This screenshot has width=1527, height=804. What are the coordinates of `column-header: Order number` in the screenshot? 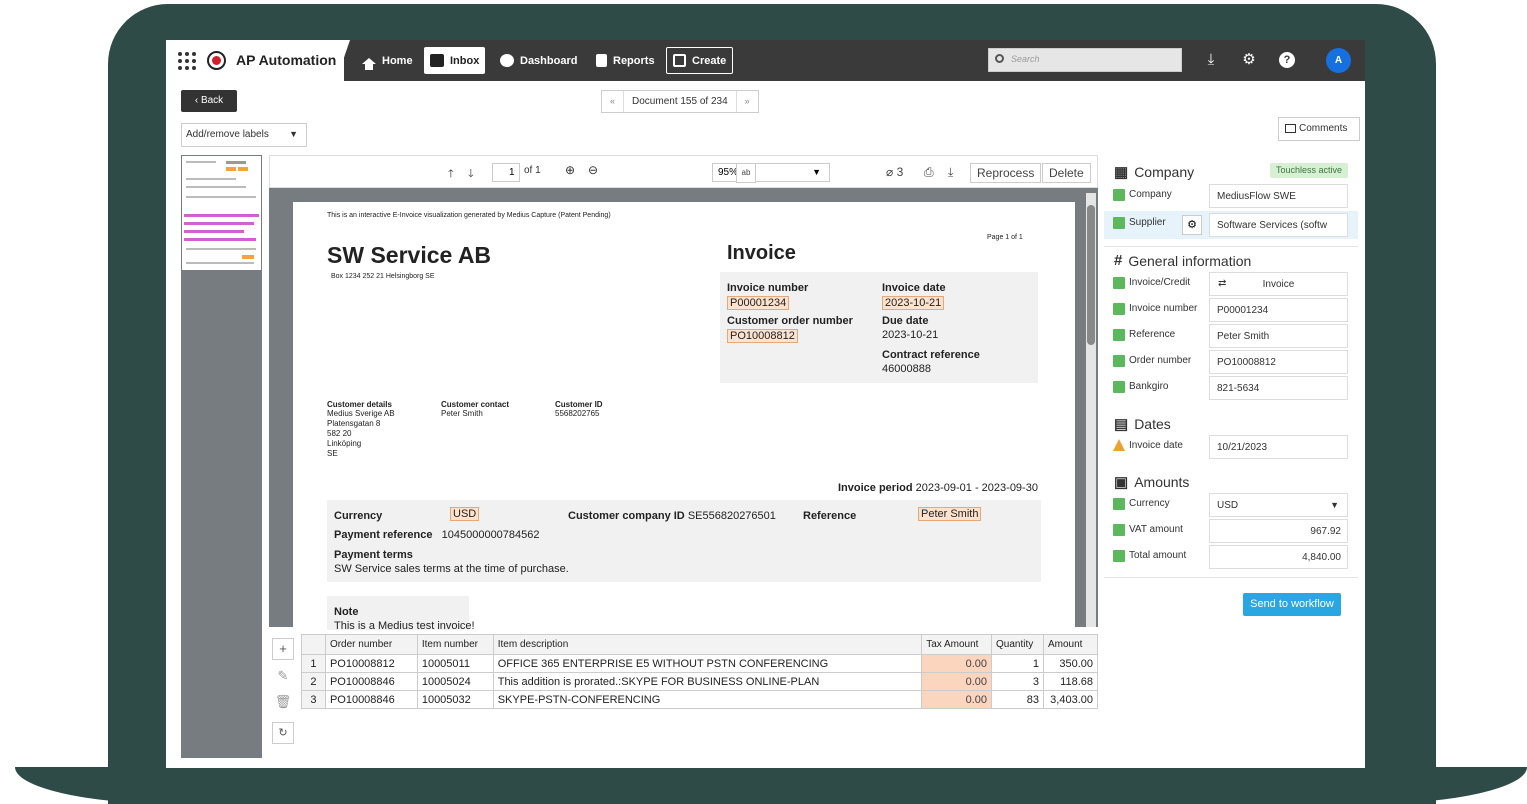 It's located at (371, 644).